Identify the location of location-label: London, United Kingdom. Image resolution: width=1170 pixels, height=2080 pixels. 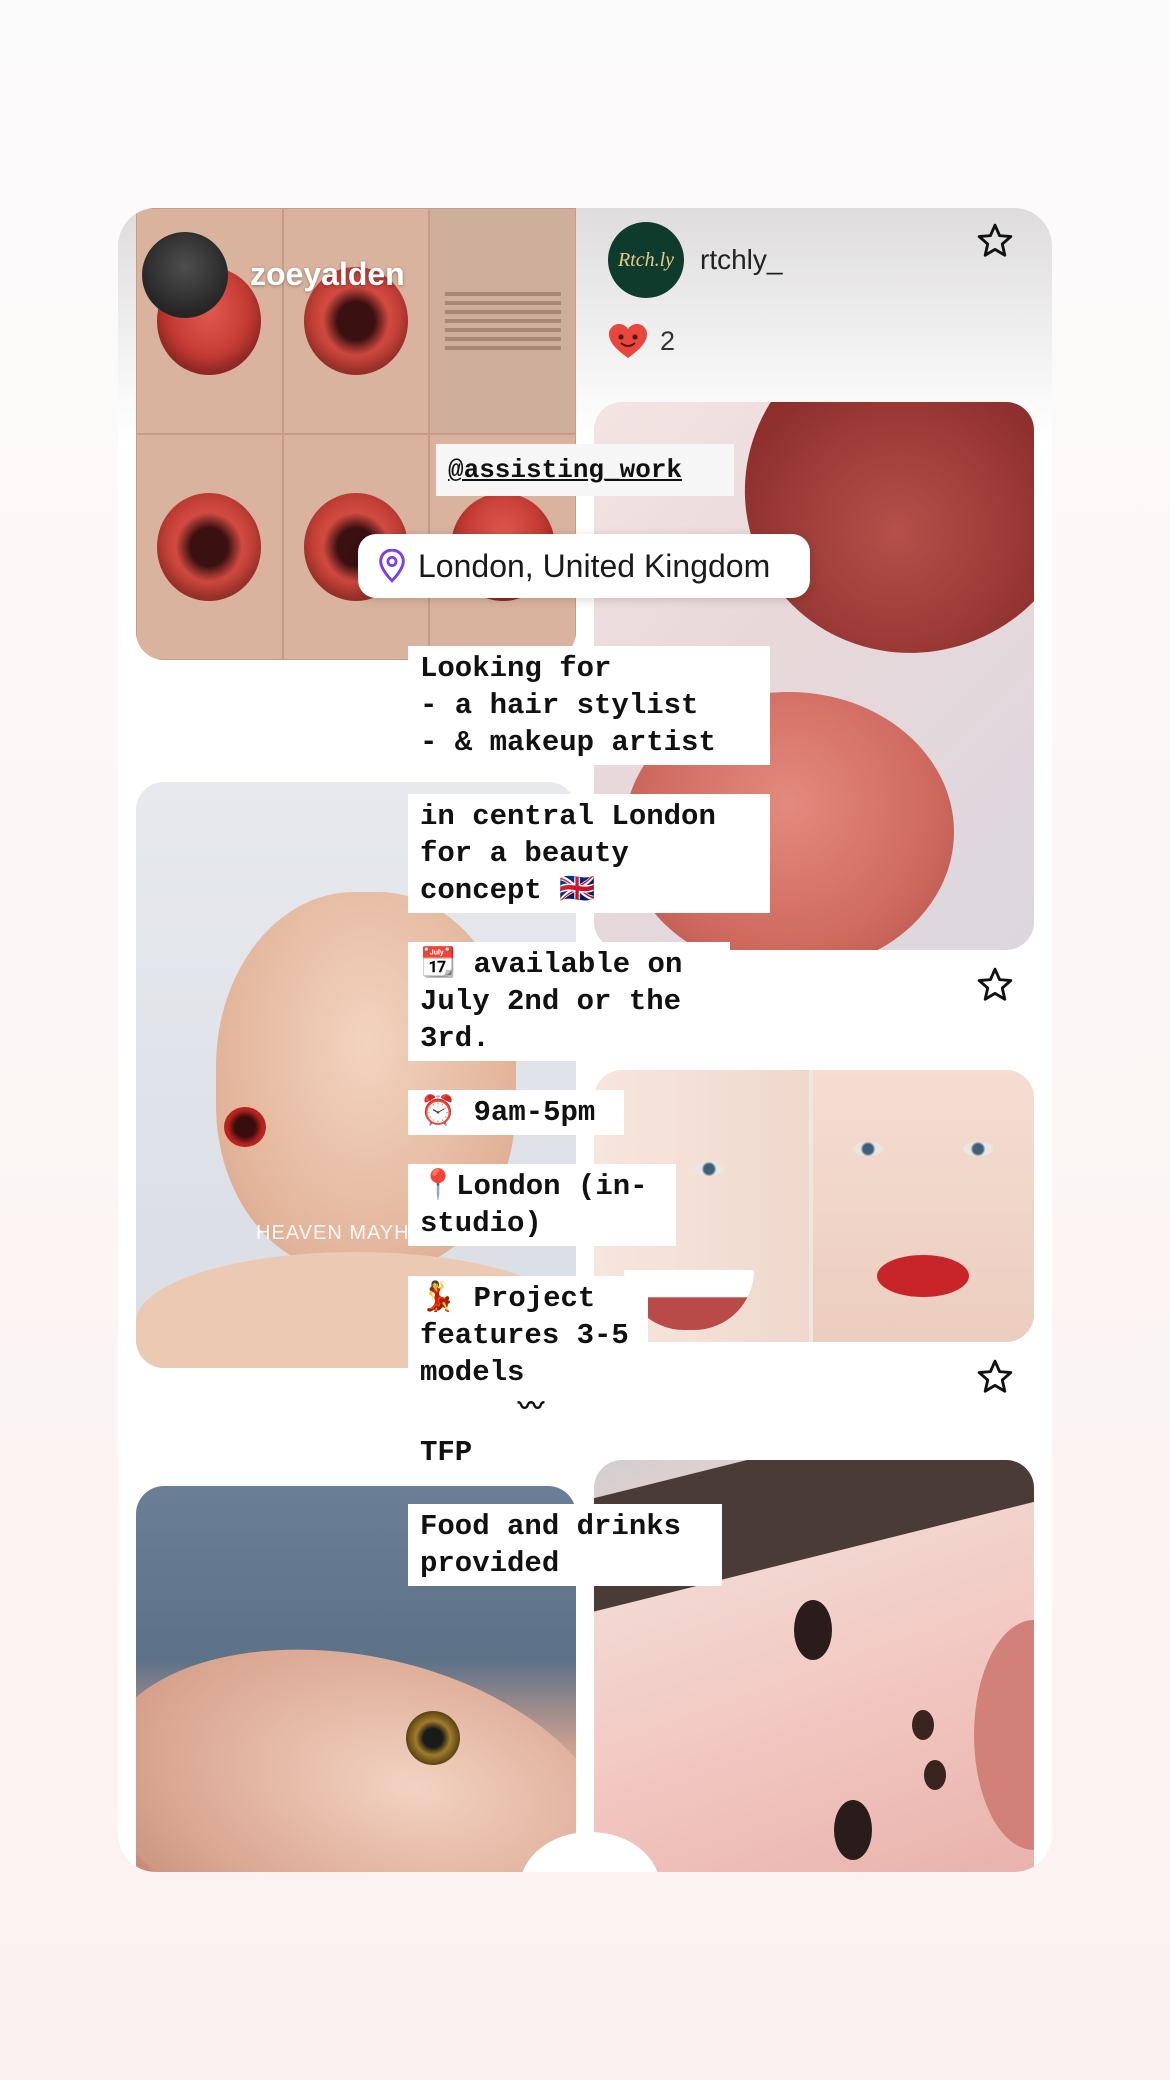
(594, 565).